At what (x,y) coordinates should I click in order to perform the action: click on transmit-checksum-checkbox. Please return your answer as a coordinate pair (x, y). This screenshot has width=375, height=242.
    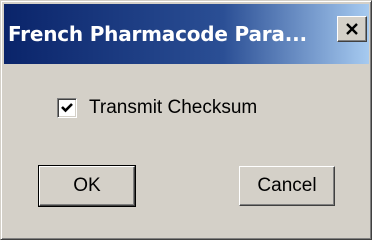
    Looking at the image, I should click on (67, 108).